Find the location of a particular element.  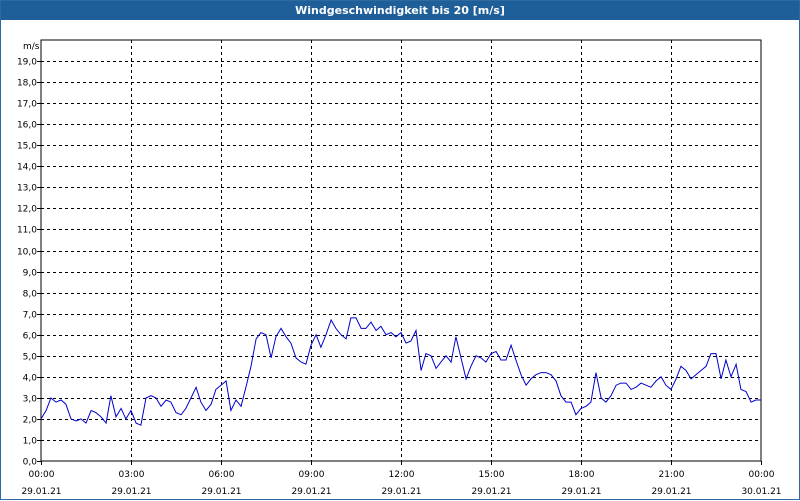

x-tick-time-label: 15:00 is located at coordinates (492, 475).